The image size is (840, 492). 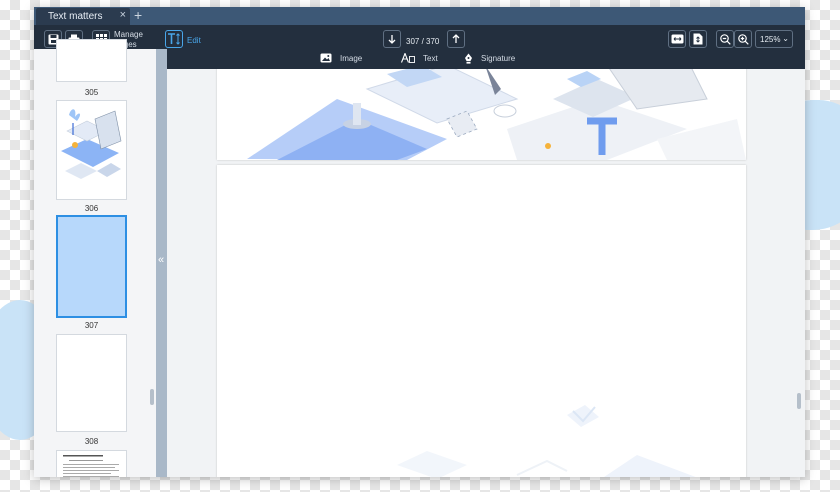 I want to click on document-tab: Text matters ×, so click(x=83, y=16).